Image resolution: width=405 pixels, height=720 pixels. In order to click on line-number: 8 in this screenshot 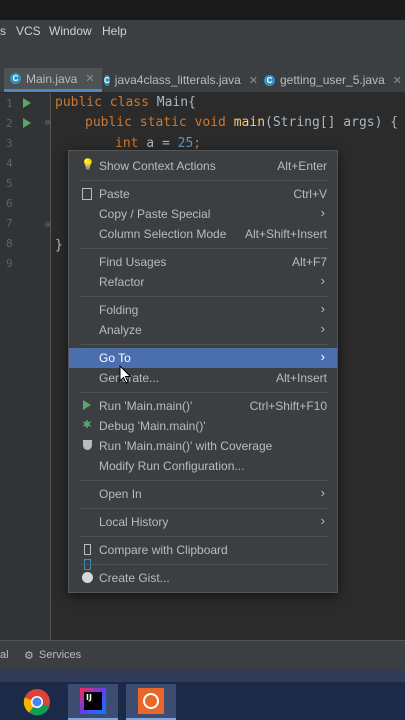, I will do `click(9, 243)`.